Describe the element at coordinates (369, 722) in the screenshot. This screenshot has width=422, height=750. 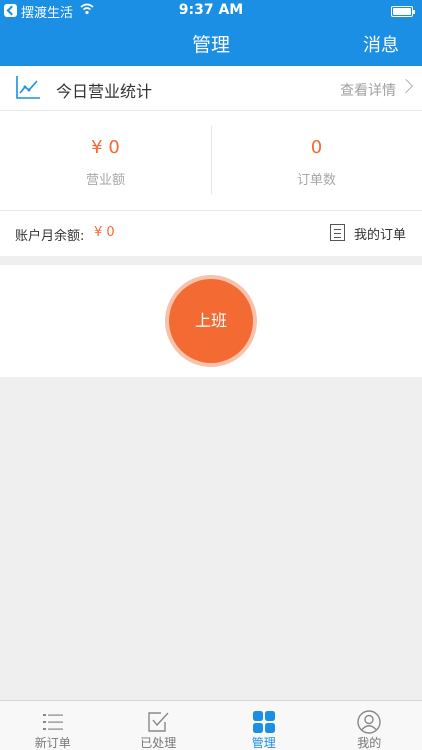
I see `profile-icon` at that location.